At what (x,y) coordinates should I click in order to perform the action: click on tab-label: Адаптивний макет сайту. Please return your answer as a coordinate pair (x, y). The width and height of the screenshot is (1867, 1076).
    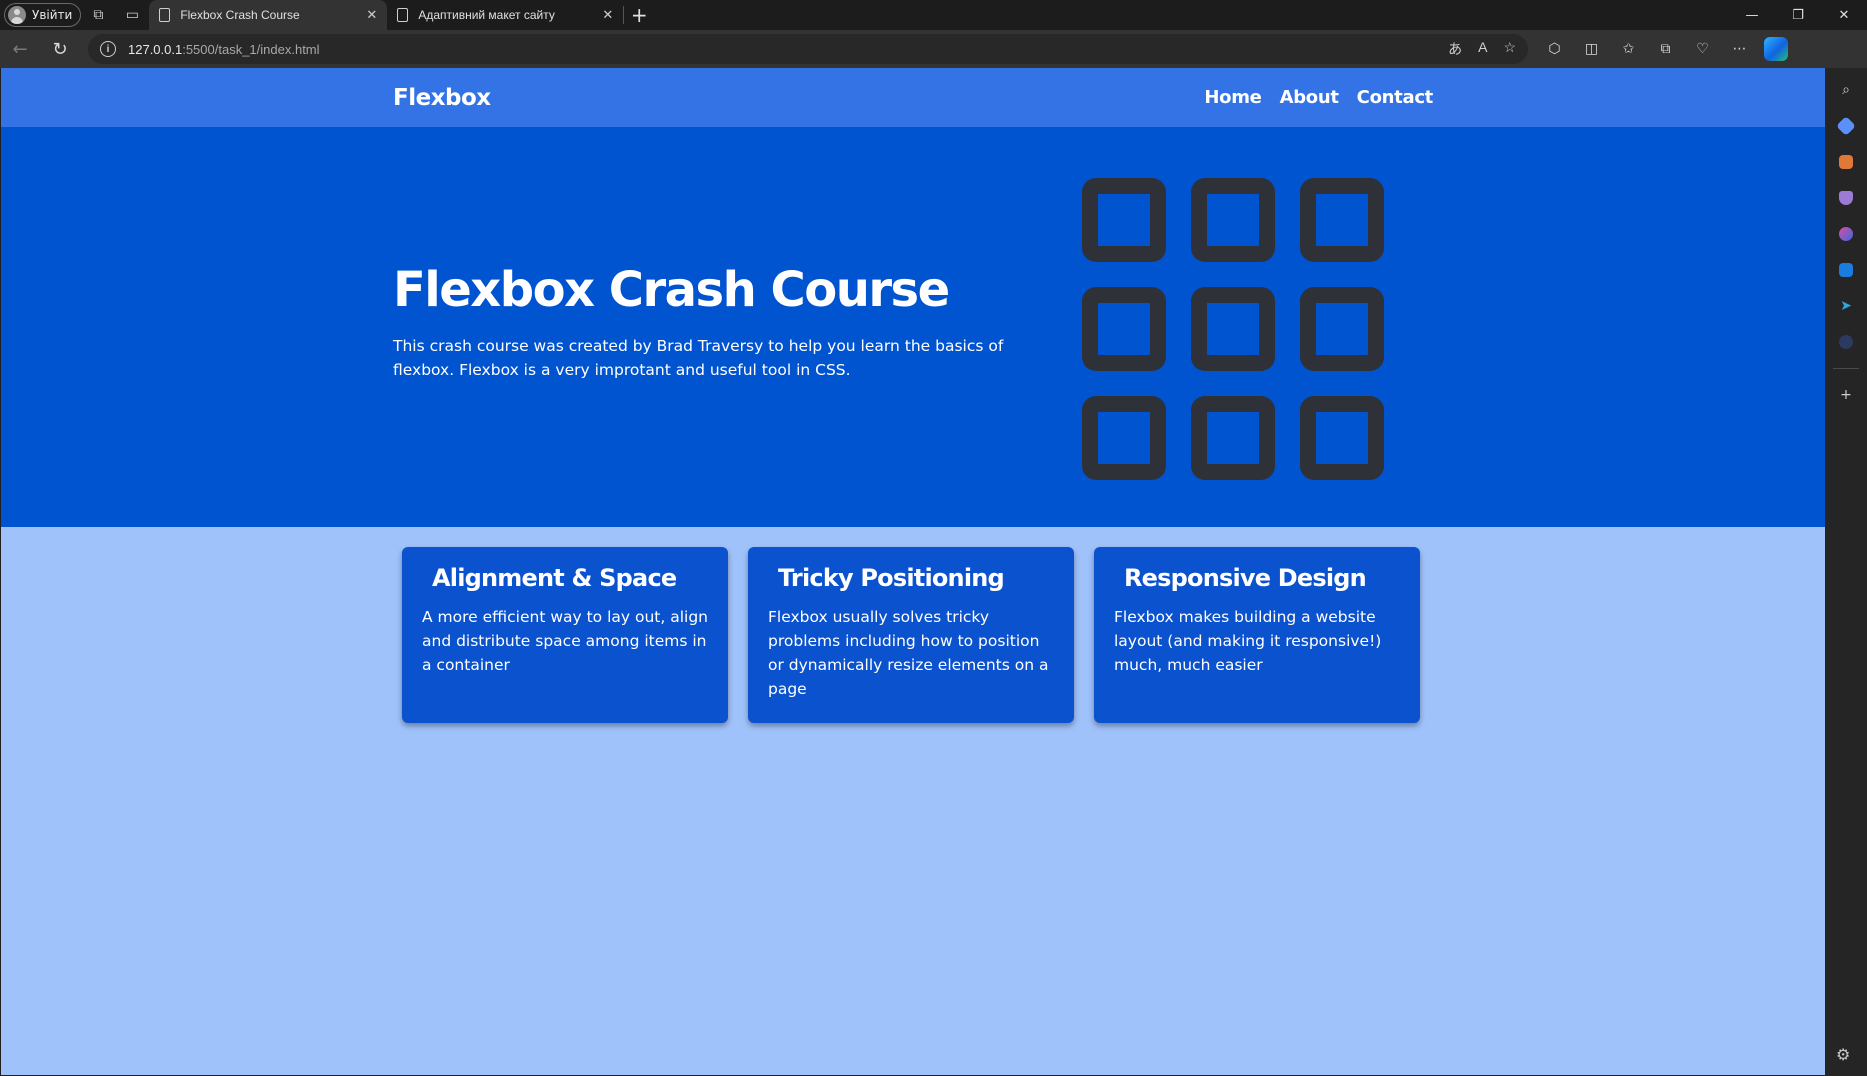
    Looking at the image, I should click on (486, 15).